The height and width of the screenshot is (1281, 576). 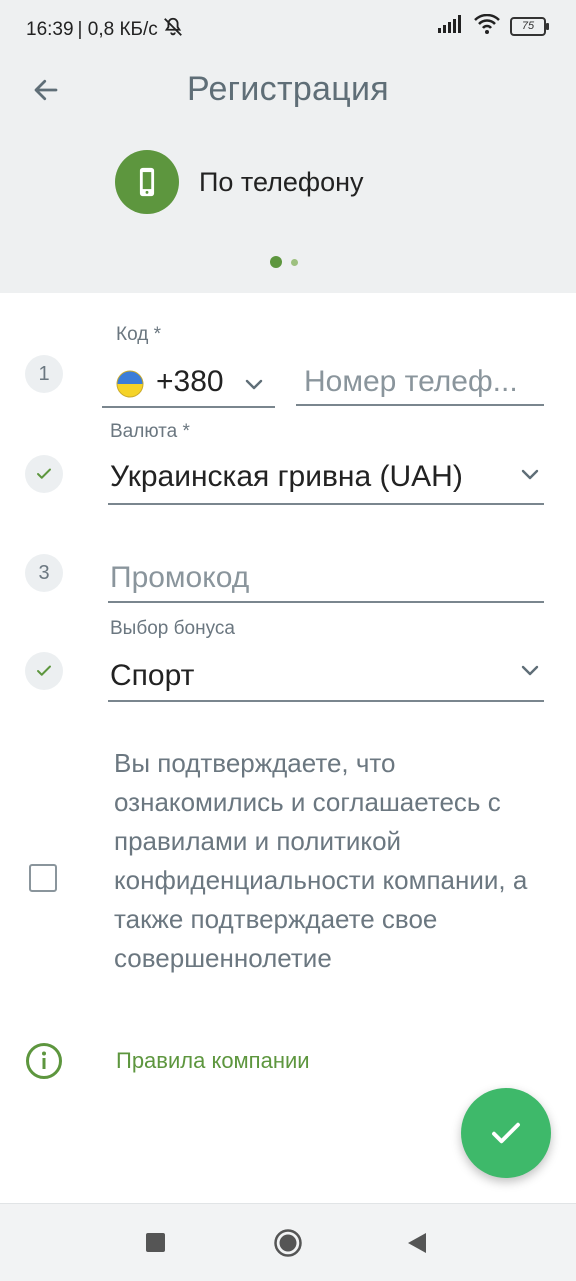 I want to click on circle-nav-icon, so click(x=288, y=1243).